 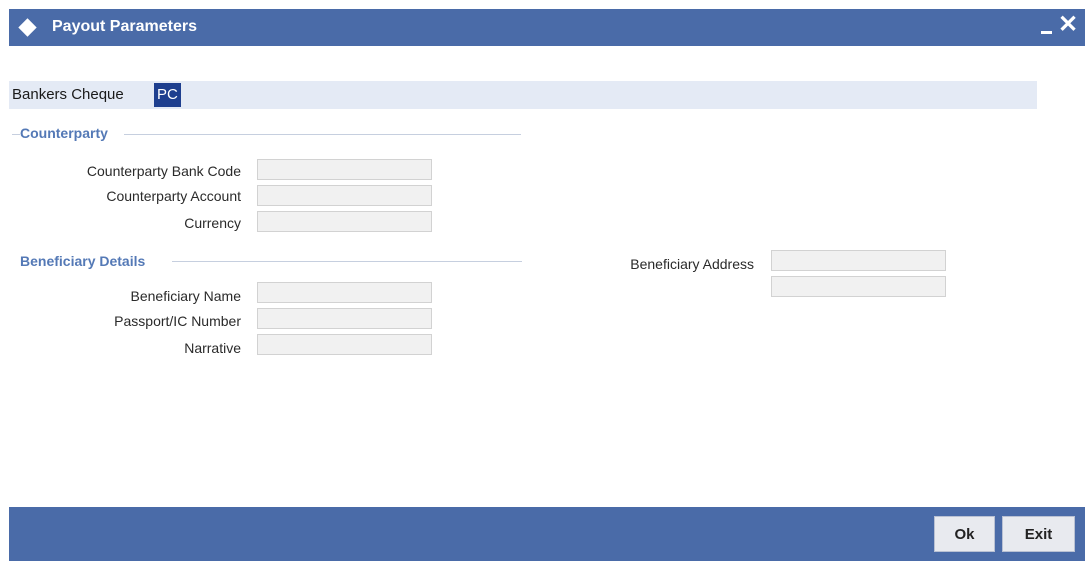 I want to click on tab-bankers-cheque: Bankers Cheque, so click(x=68, y=95).